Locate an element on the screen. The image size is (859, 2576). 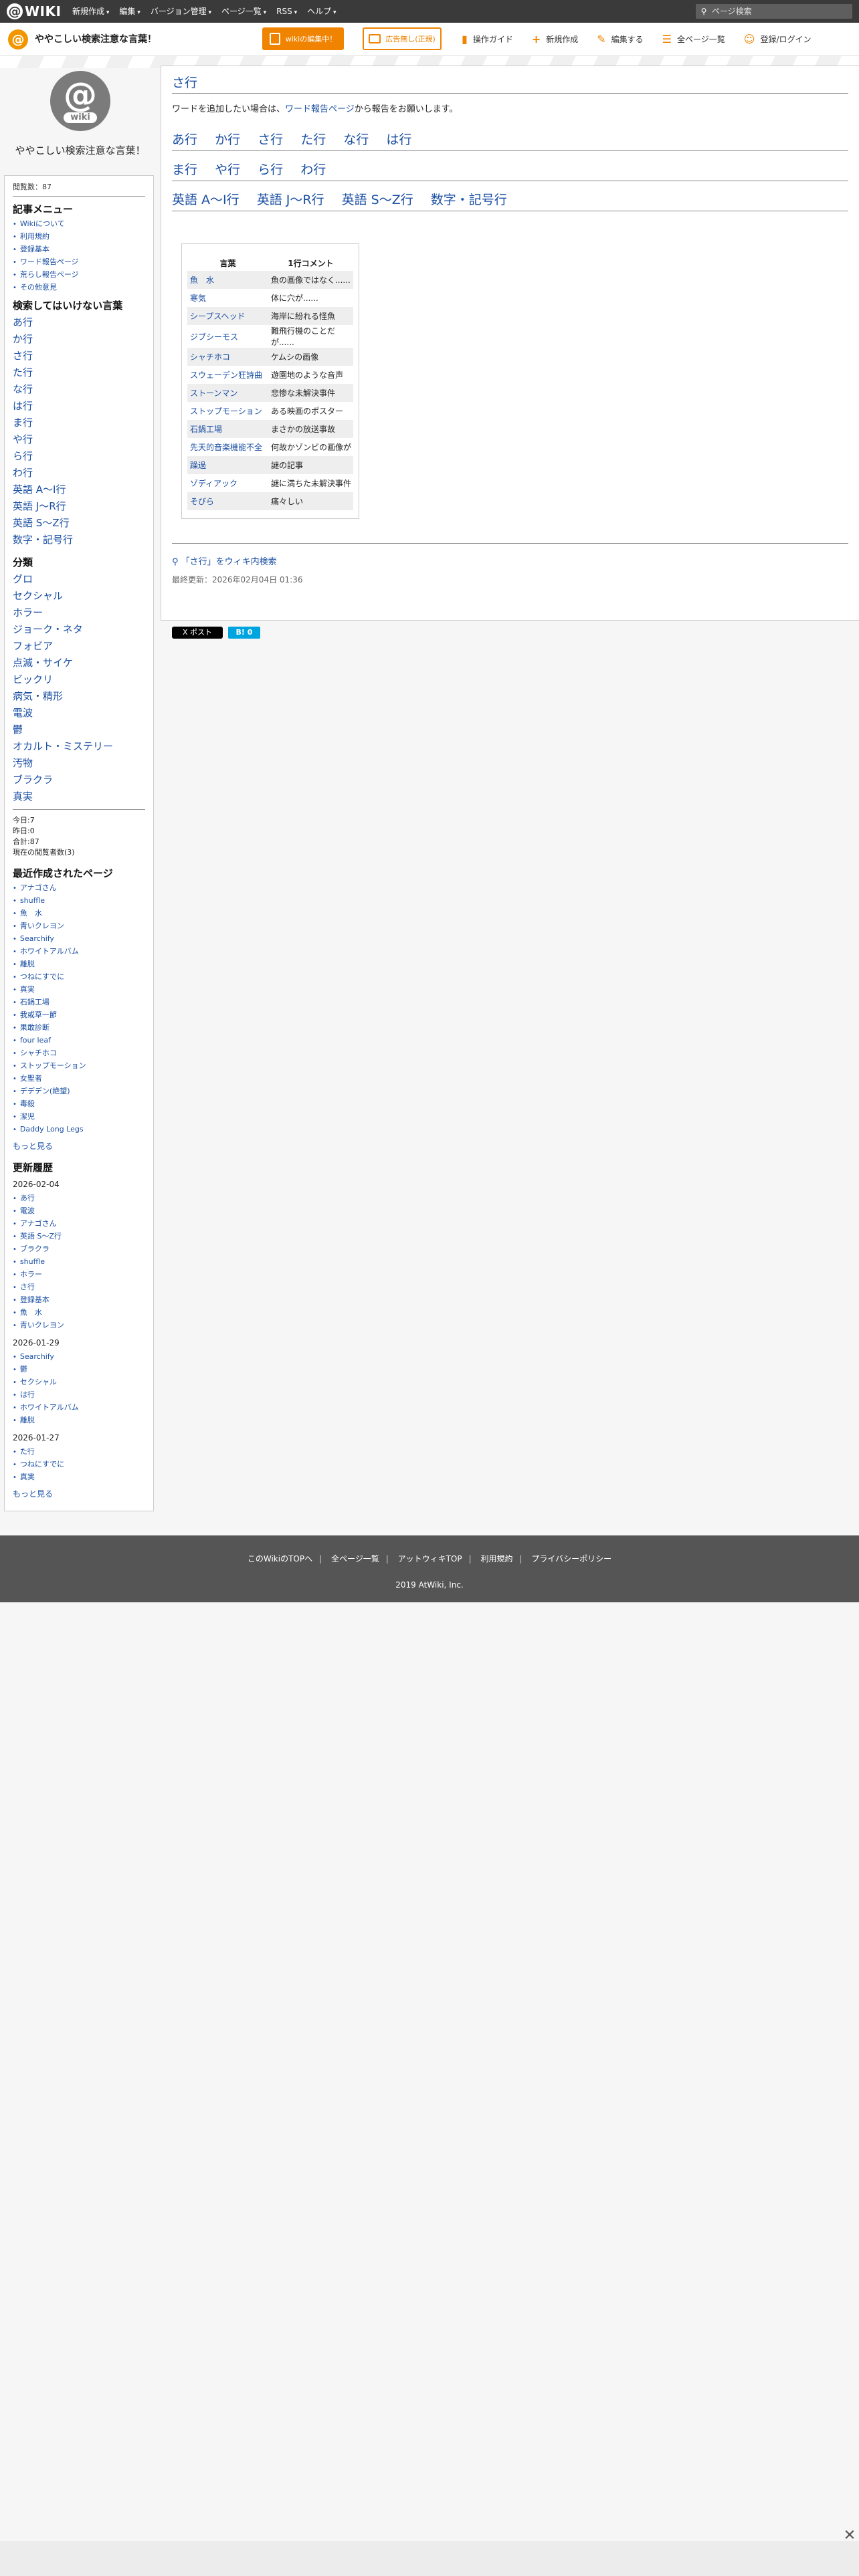
recent-item: つねにすでに is located at coordinates (79, 978).